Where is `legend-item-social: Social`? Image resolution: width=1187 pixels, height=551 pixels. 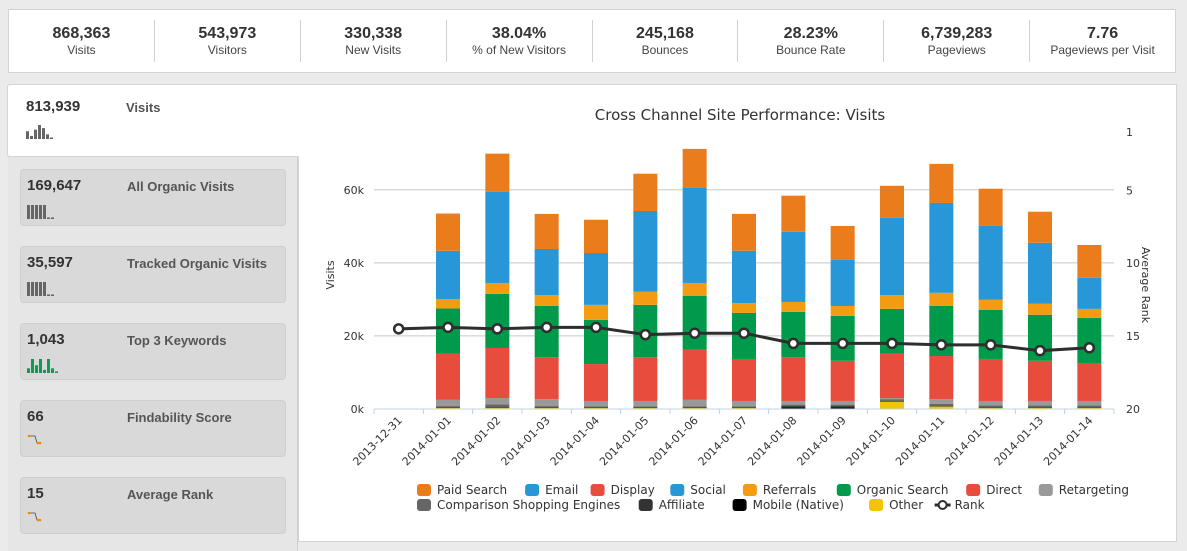
legend-item-social: Social is located at coordinates (698, 490).